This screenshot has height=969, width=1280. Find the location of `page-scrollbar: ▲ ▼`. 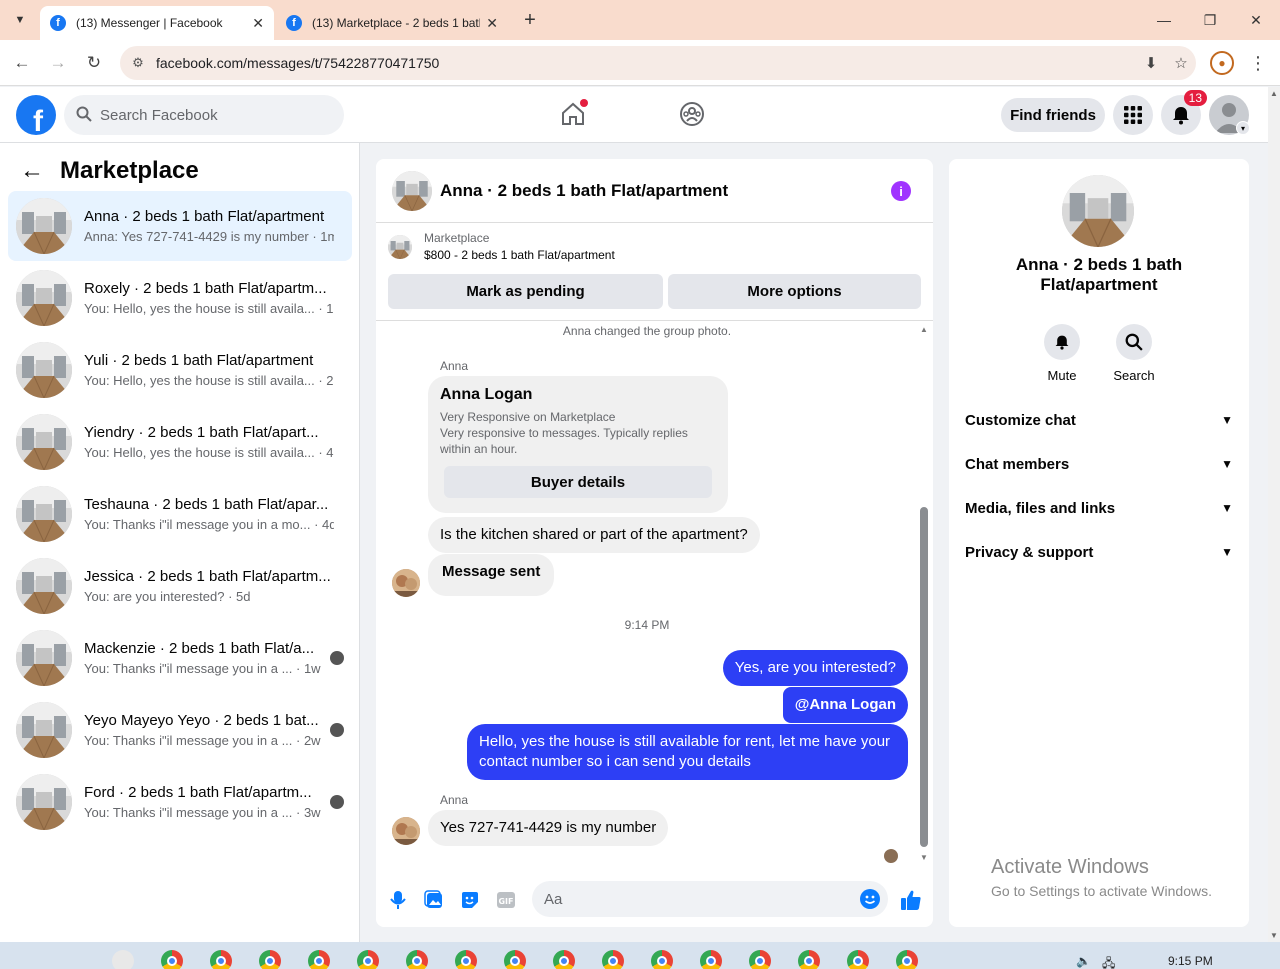

page-scrollbar: ▲ ▼ is located at coordinates (1274, 514).